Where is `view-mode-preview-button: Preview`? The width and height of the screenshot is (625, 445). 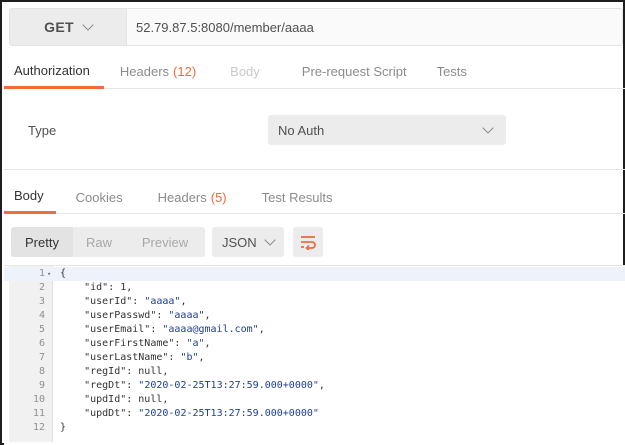
view-mode-preview-button: Preview is located at coordinates (165, 242).